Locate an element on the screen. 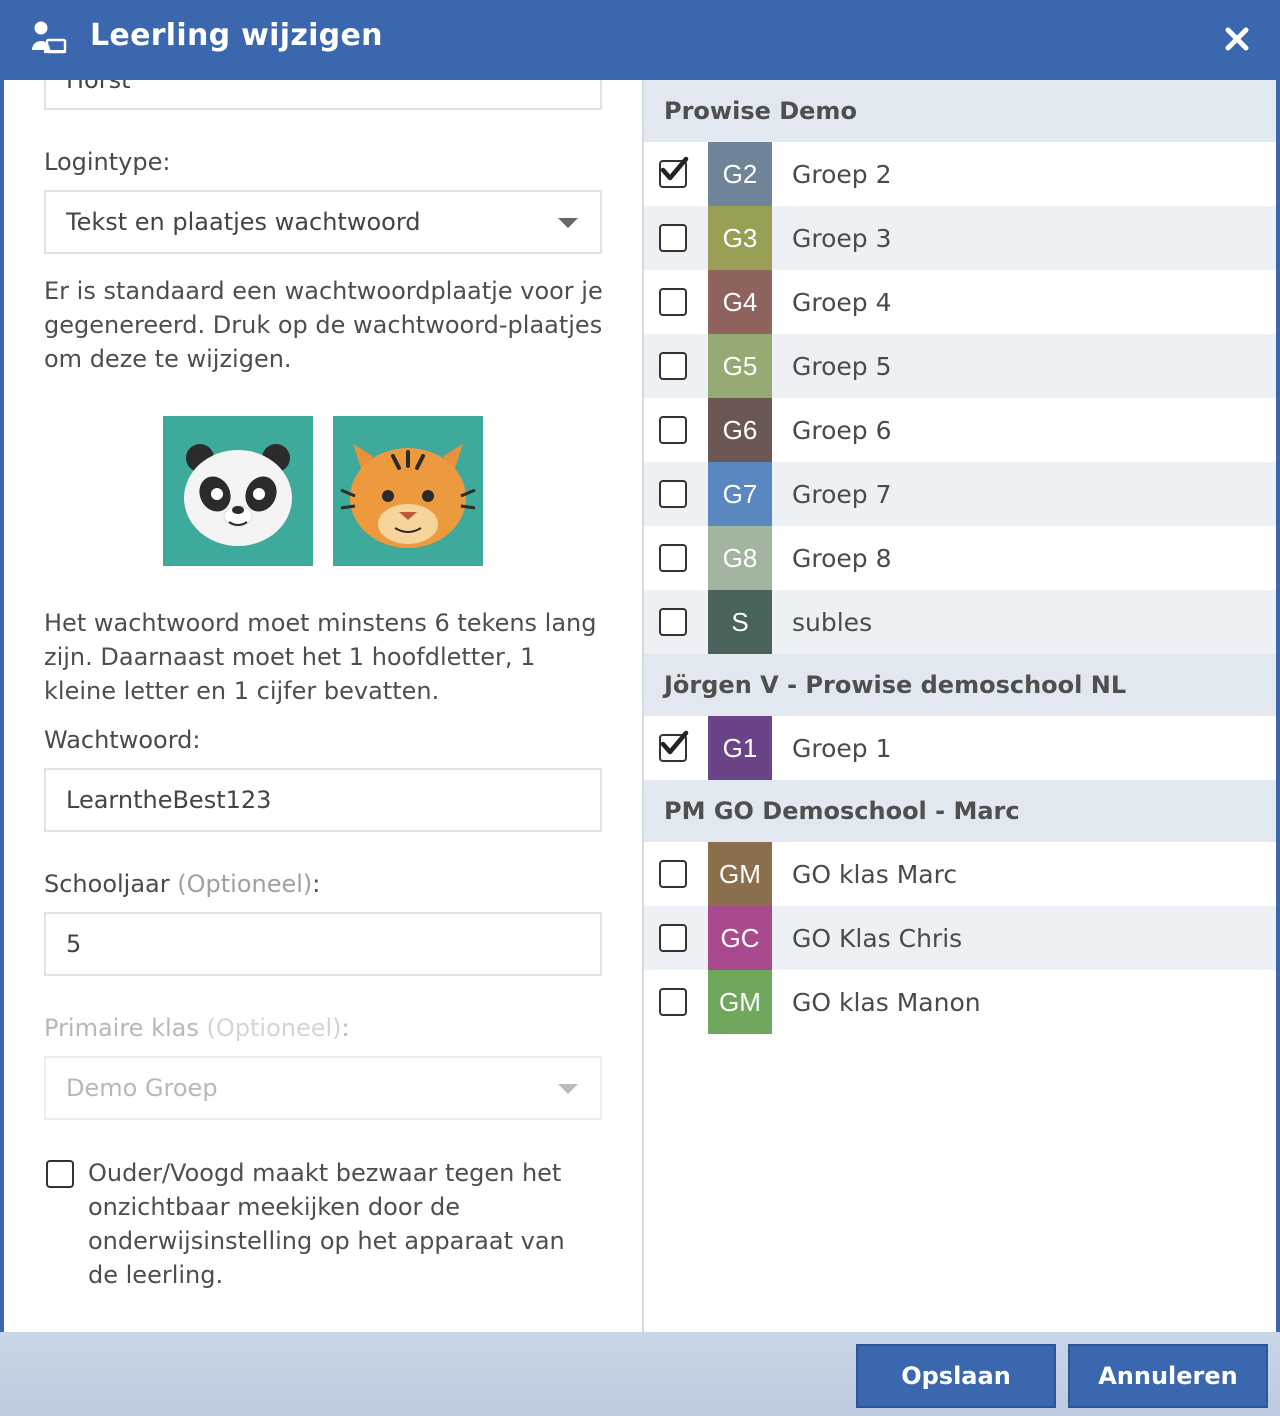 The height and width of the screenshot is (1416, 1280). primary-class-select: Demo Groep is located at coordinates (323, 1088).